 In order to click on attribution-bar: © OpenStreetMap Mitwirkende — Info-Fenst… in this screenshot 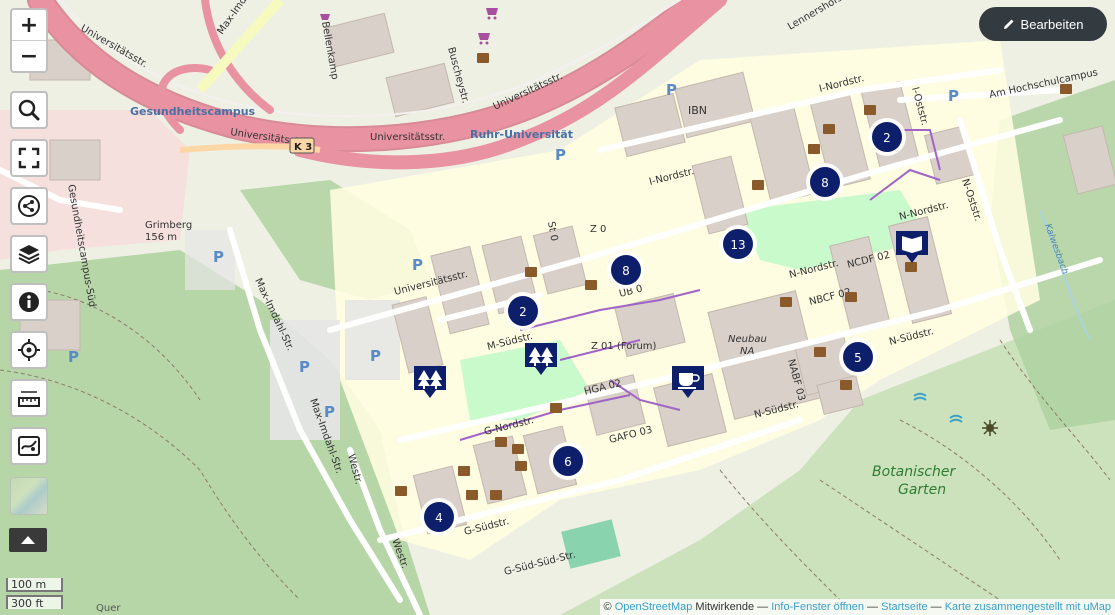, I will do `click(857, 607)`.